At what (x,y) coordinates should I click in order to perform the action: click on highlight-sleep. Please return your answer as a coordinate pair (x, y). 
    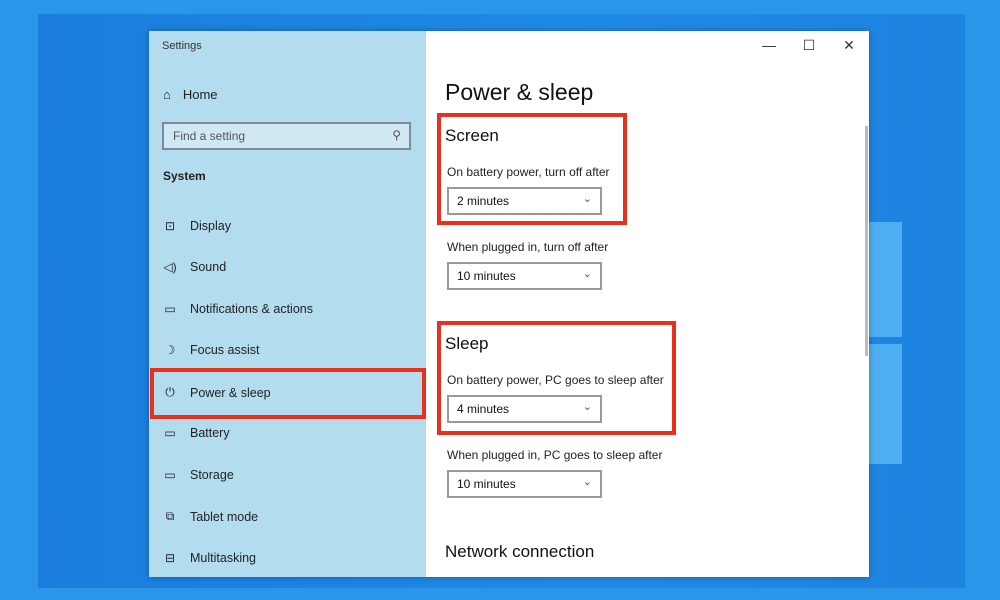
    Looking at the image, I should click on (556, 378).